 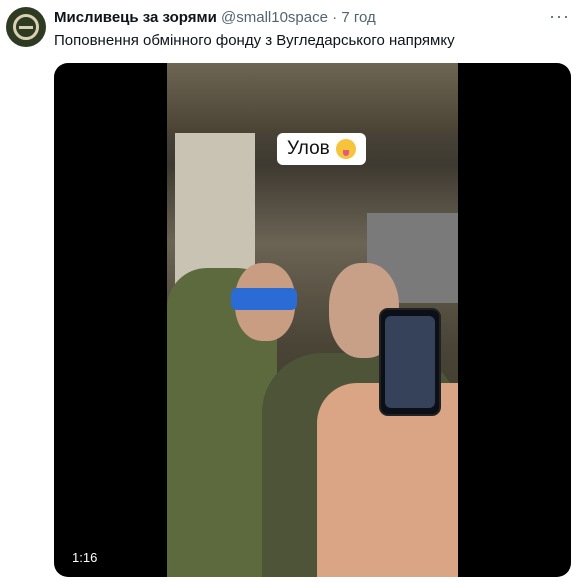 I want to click on tweet-timestamp: 7 год, so click(x=358, y=17).